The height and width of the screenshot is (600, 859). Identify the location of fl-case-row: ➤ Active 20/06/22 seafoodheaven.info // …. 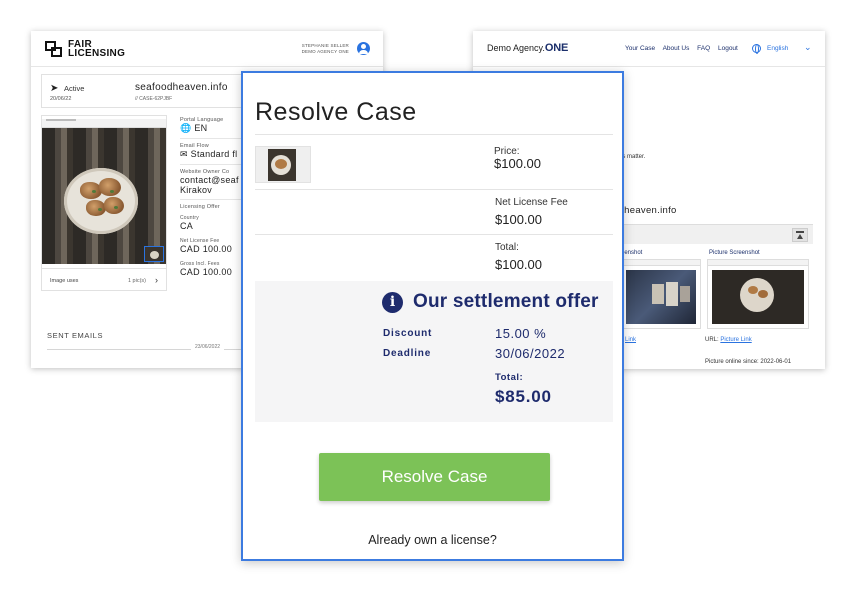
(156, 91).